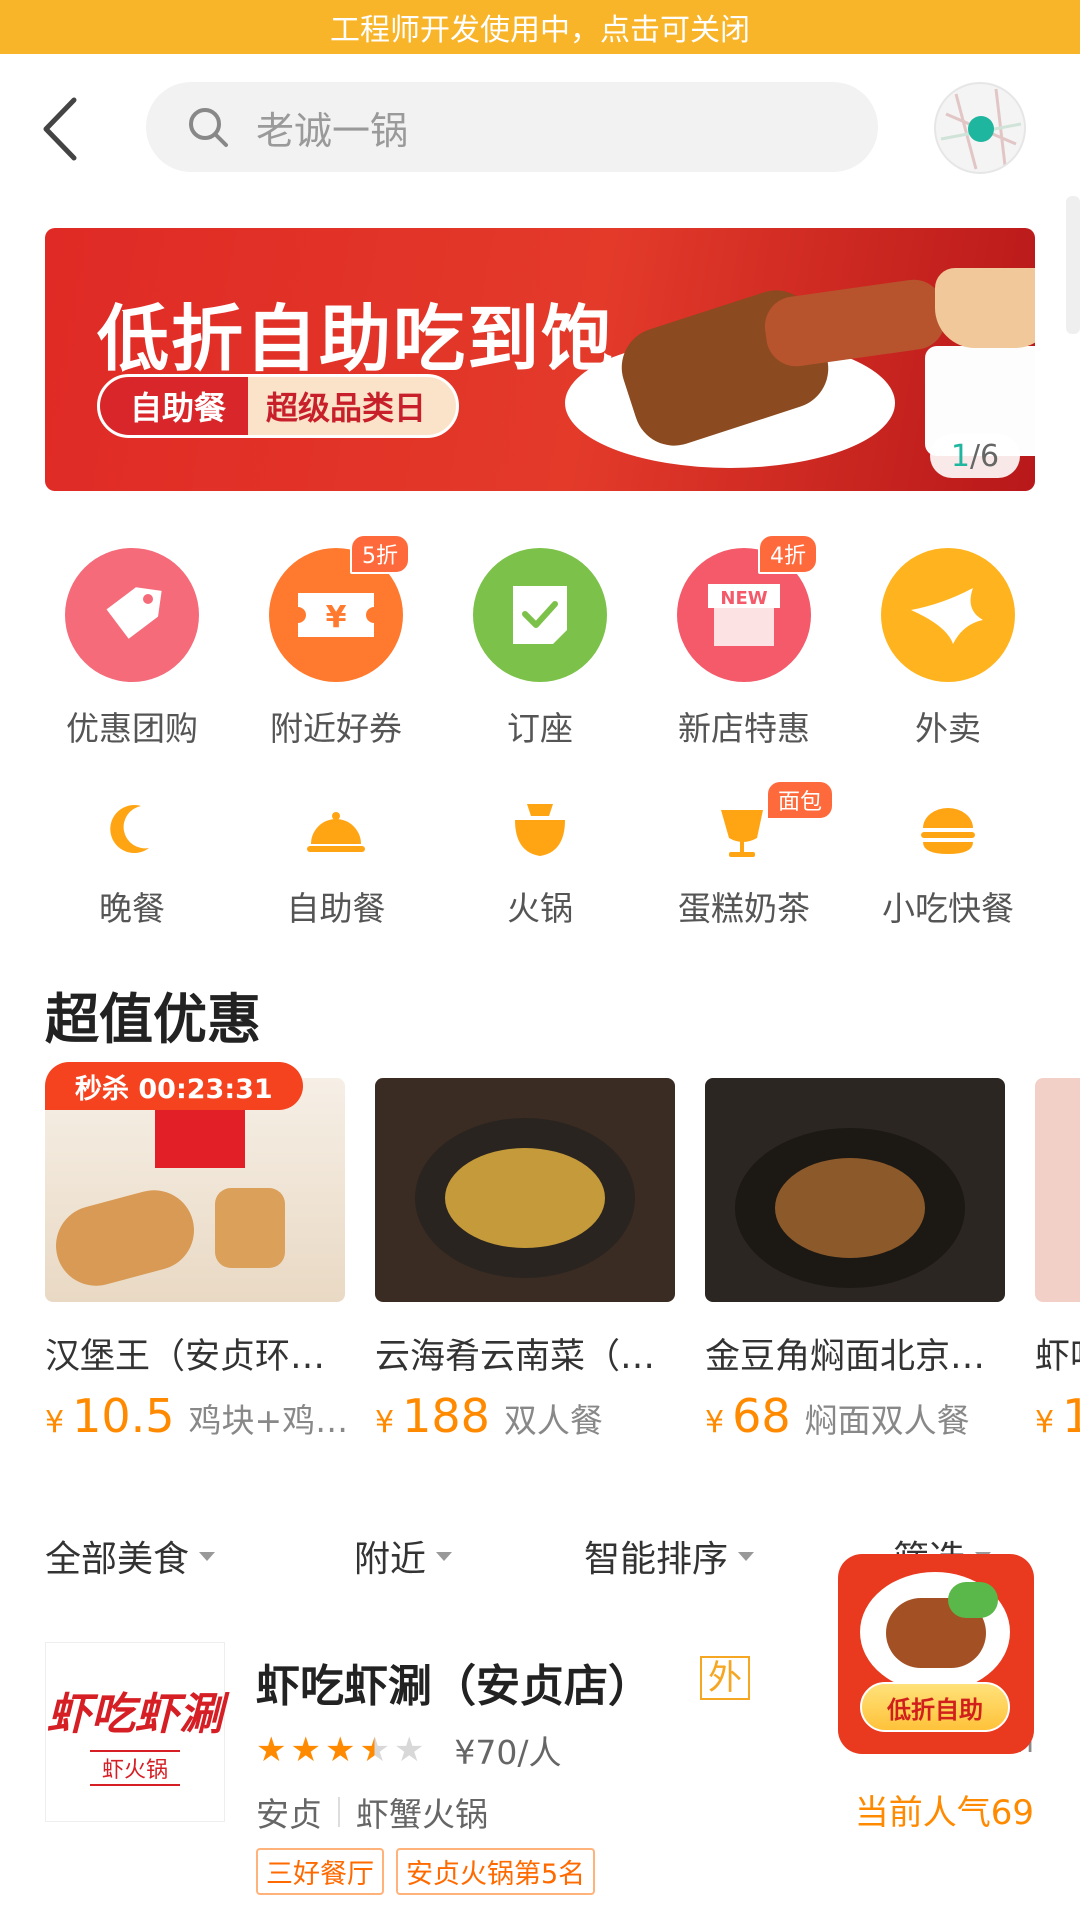 The height and width of the screenshot is (1920, 1080). What do you see at coordinates (985, 308) in the screenshot?
I see `banner-cake-image` at bounding box center [985, 308].